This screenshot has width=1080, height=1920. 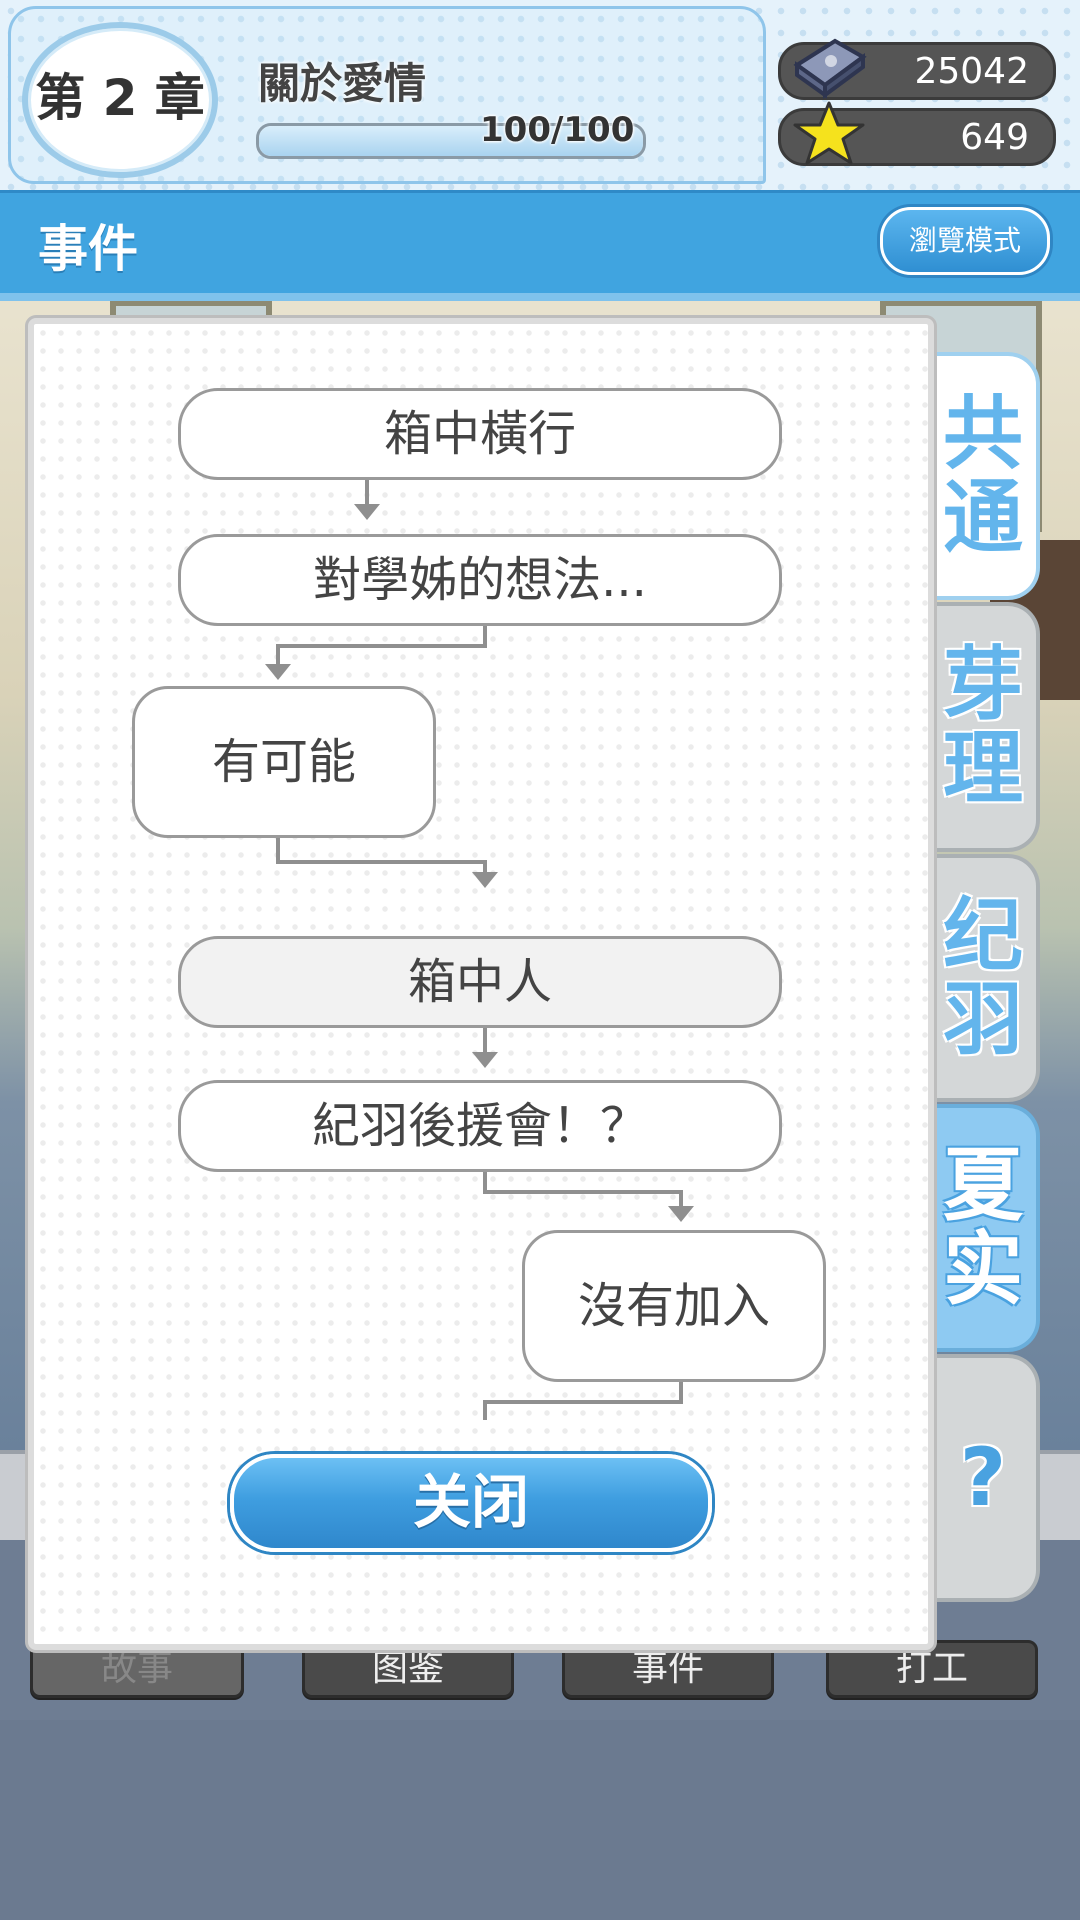 I want to click on page-title: 事件, so click(x=88, y=249).